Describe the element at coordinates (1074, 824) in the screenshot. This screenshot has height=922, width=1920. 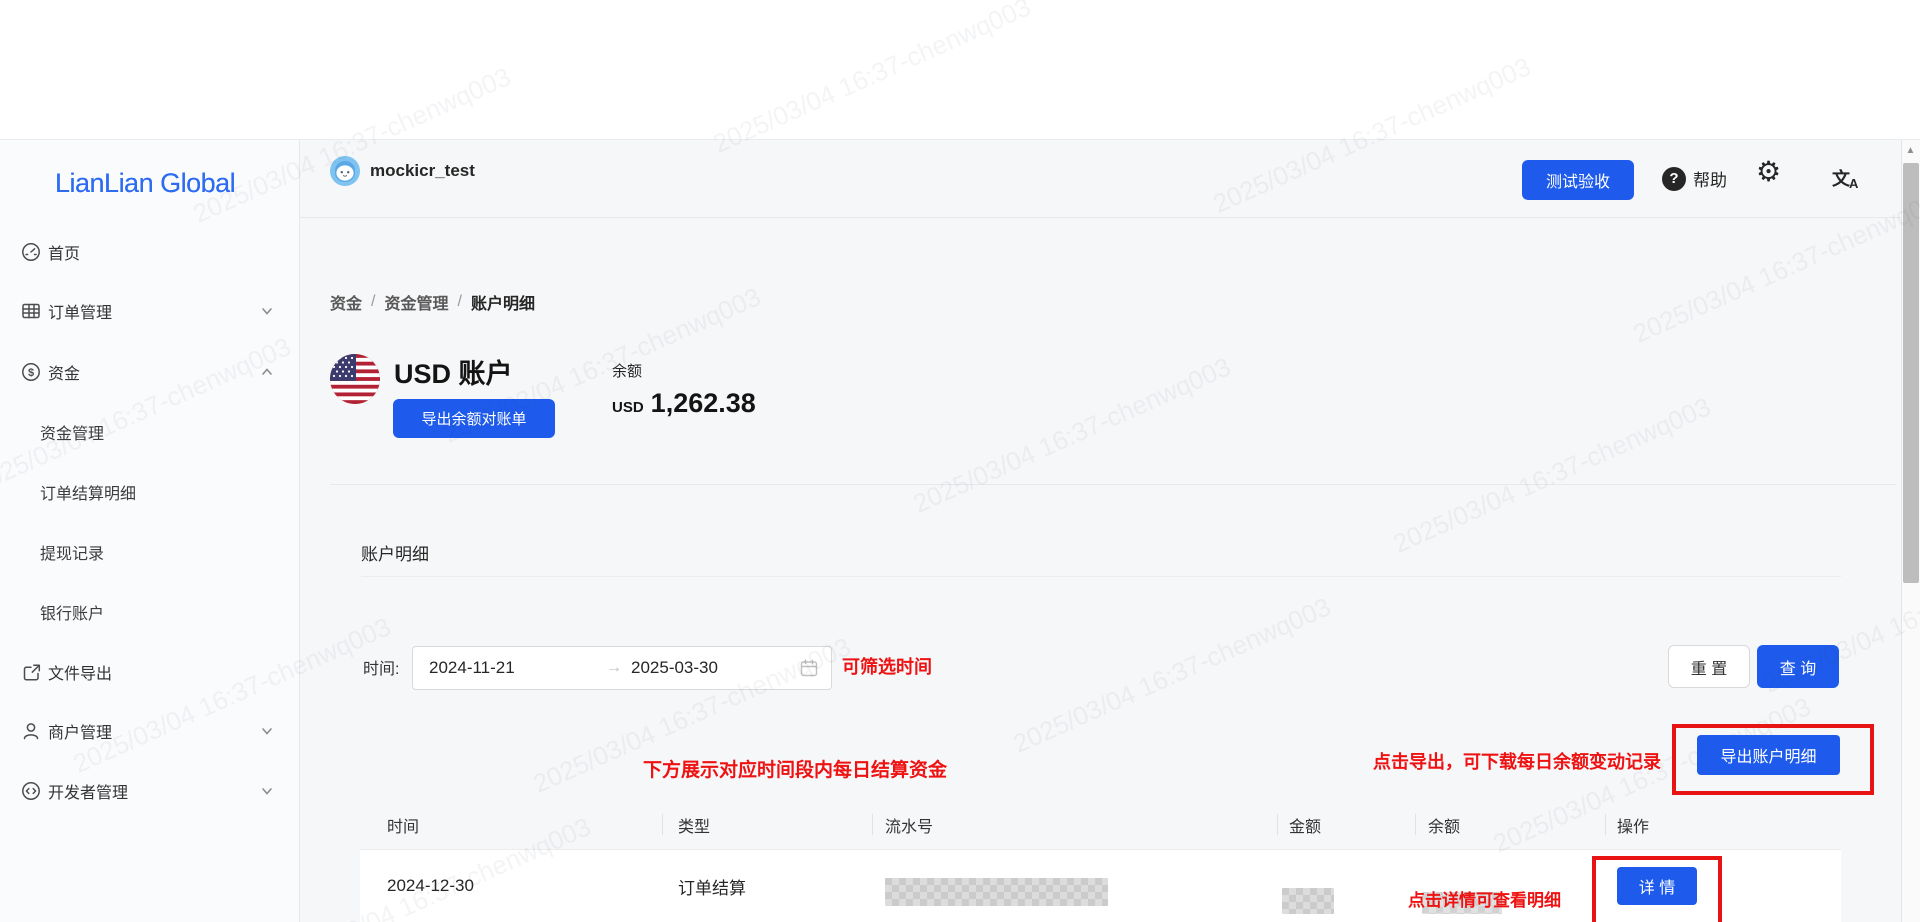
I see `column-header-serial: 流水号` at that location.